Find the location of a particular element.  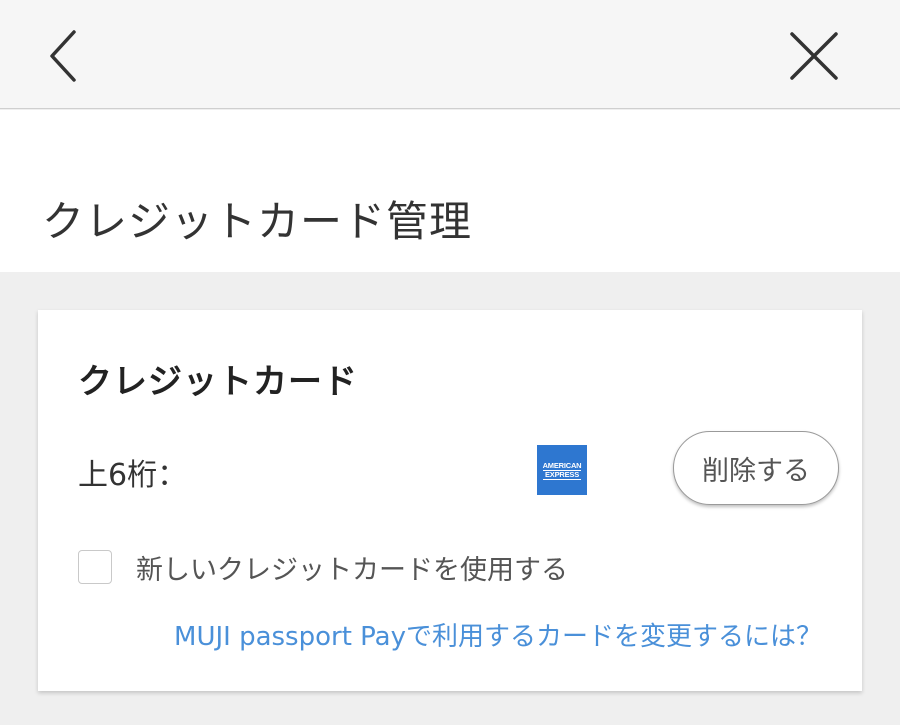

amex-logo-icon: AMERICAN EXPRESS is located at coordinates (562, 470).